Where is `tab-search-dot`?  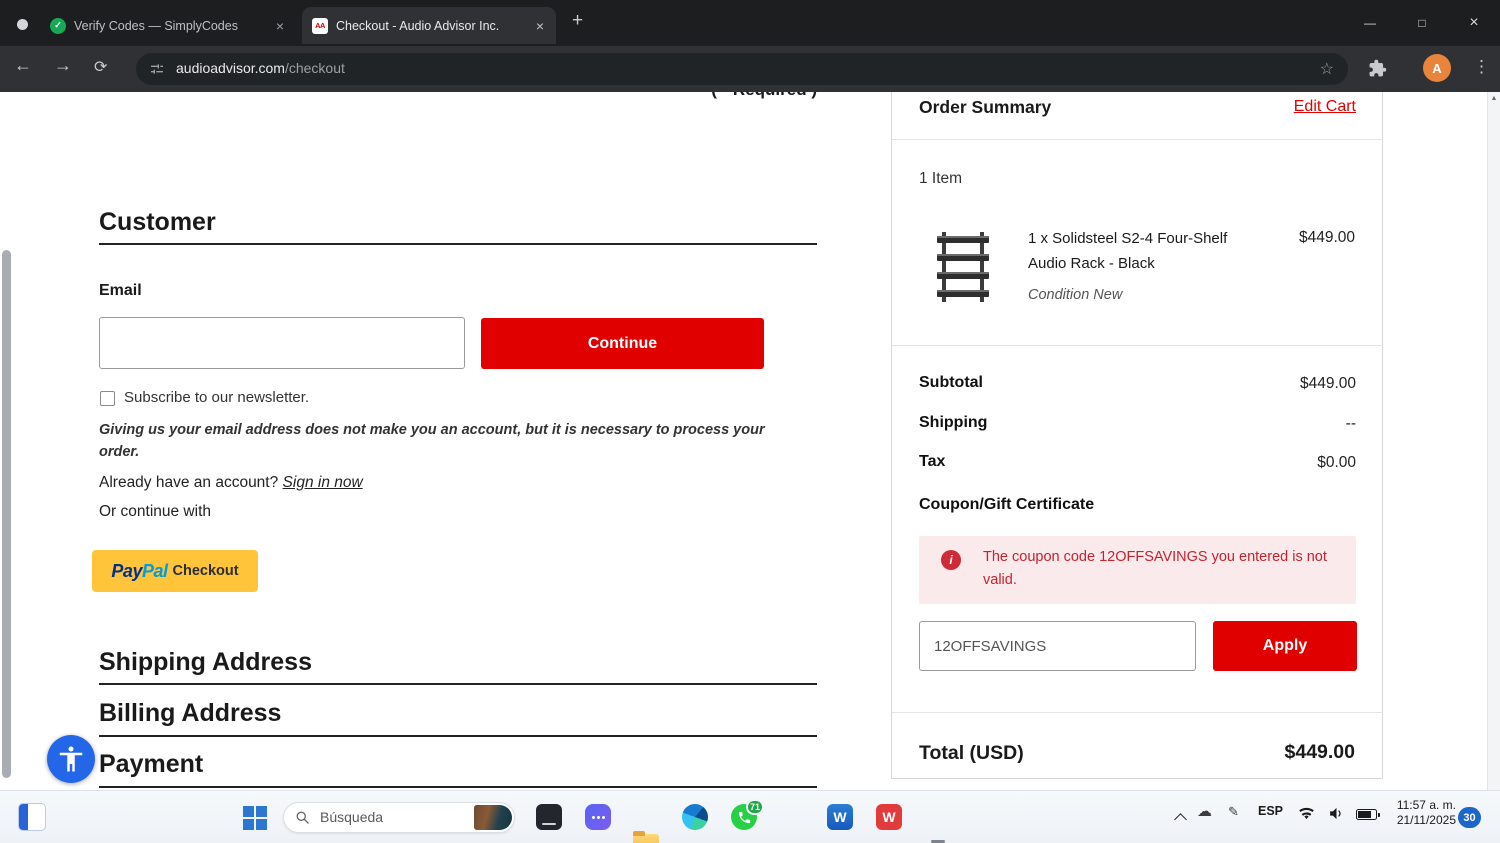 tab-search-dot is located at coordinates (22, 24).